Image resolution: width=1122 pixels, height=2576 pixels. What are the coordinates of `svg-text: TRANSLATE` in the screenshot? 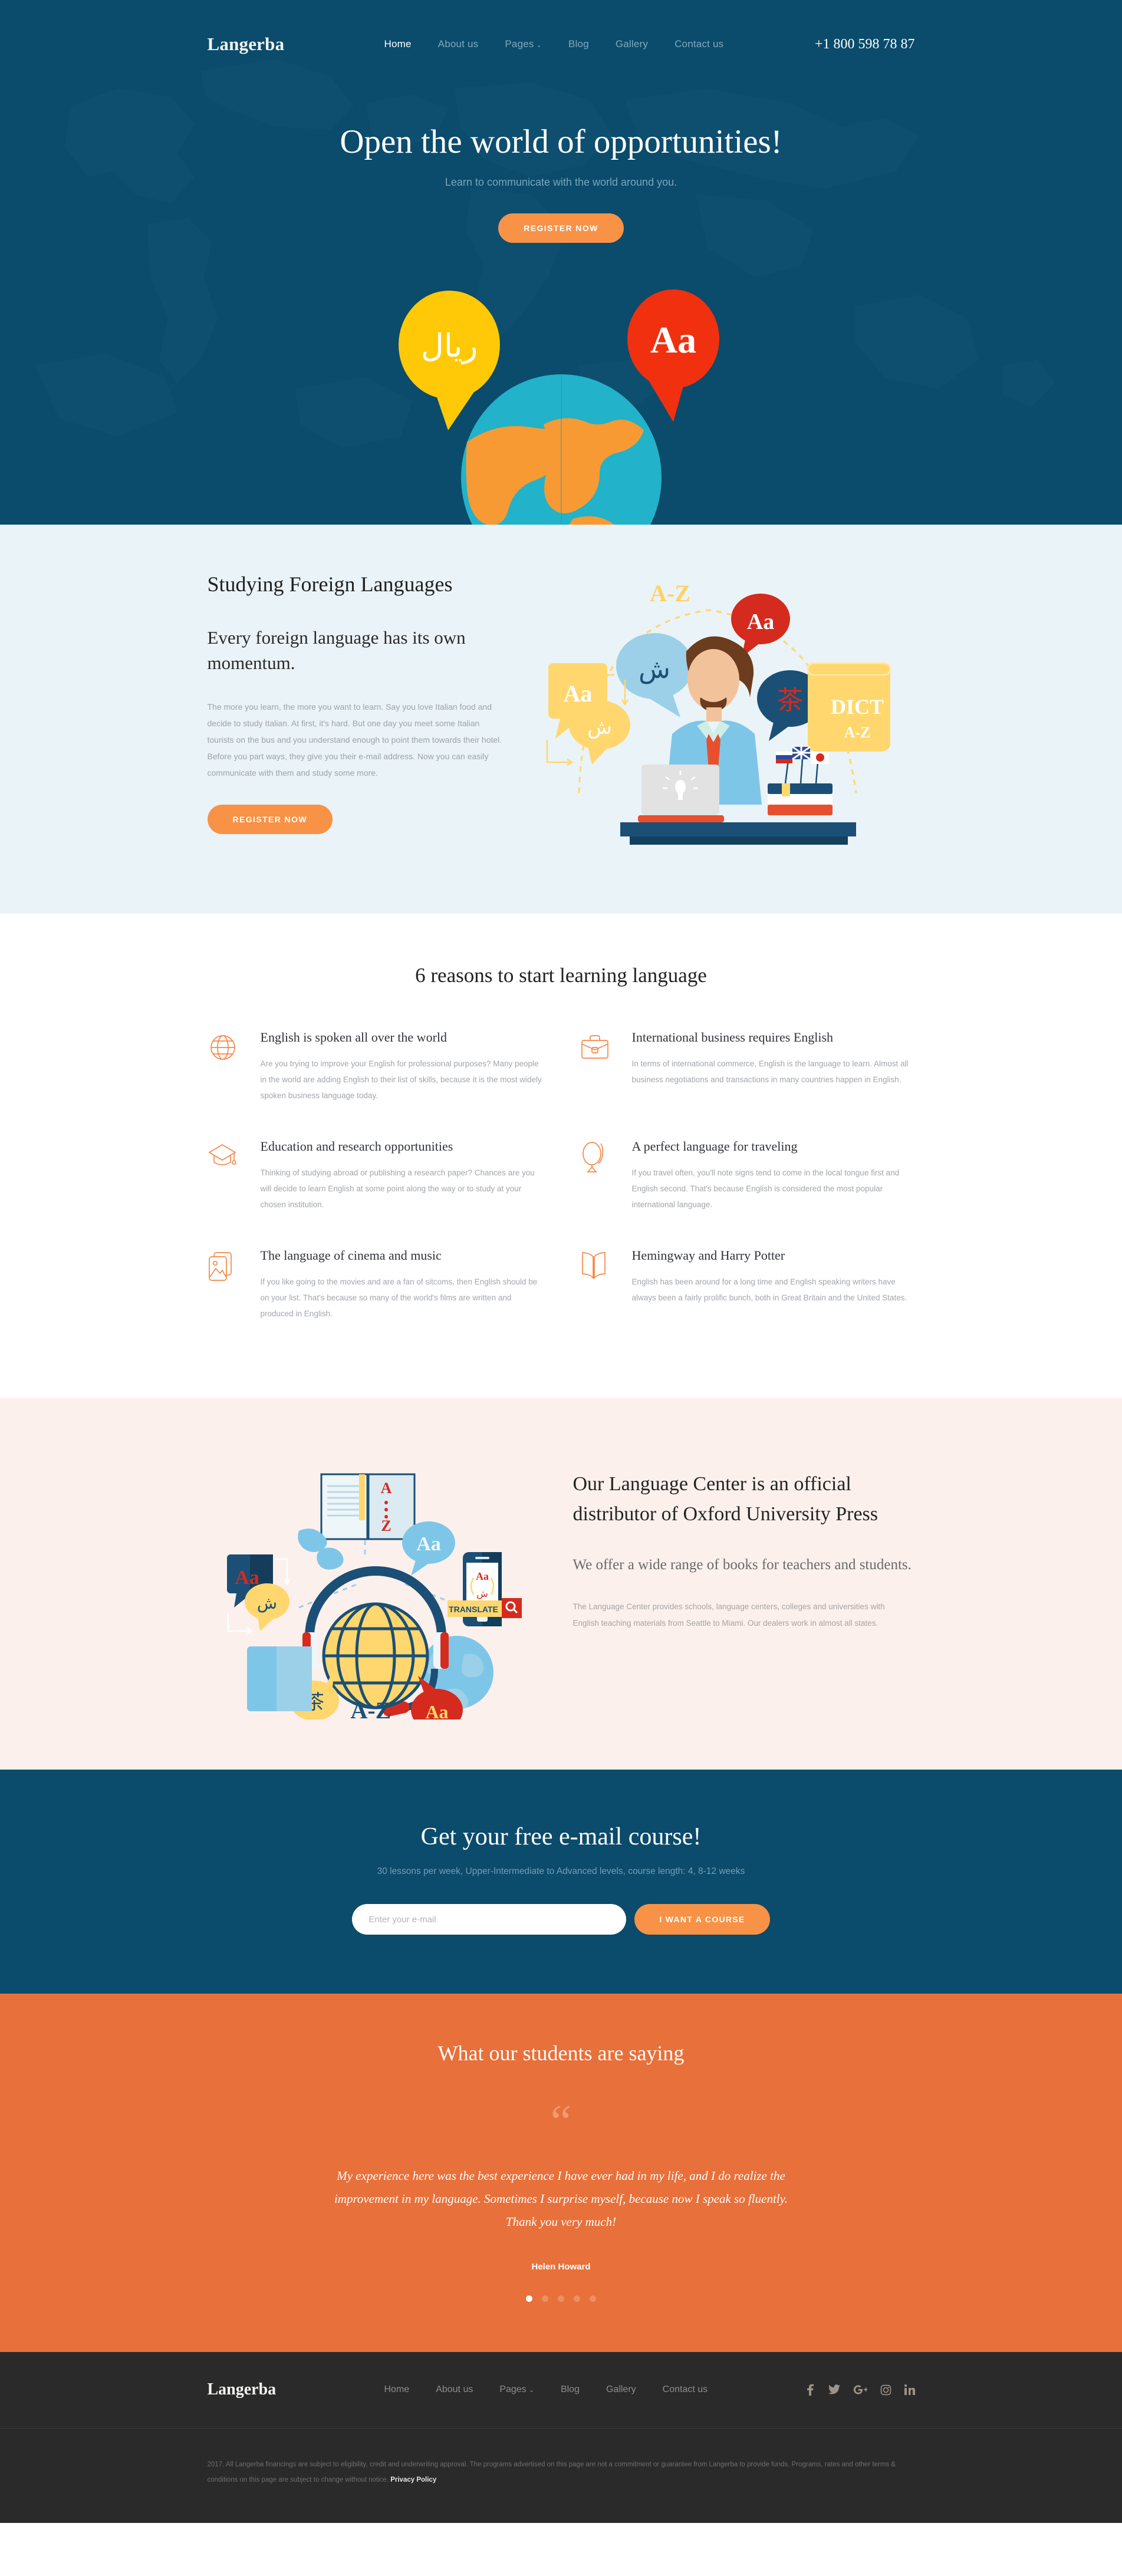 It's located at (474, 1609).